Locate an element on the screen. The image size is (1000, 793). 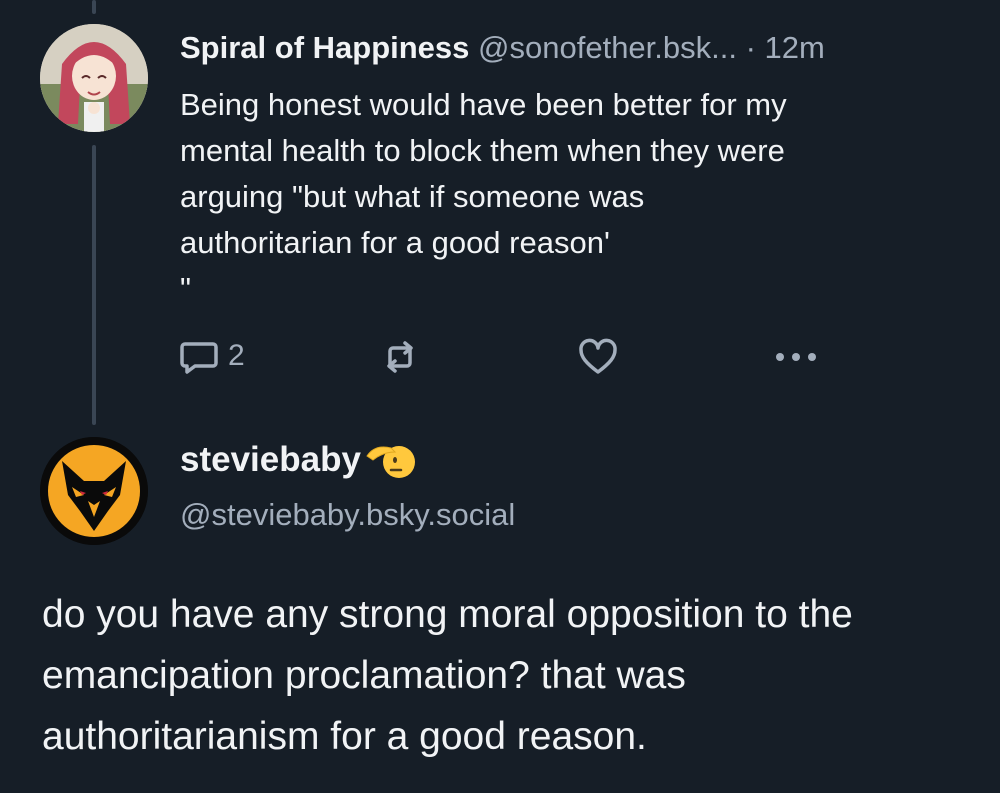
thread-line-top is located at coordinates (94, 7).